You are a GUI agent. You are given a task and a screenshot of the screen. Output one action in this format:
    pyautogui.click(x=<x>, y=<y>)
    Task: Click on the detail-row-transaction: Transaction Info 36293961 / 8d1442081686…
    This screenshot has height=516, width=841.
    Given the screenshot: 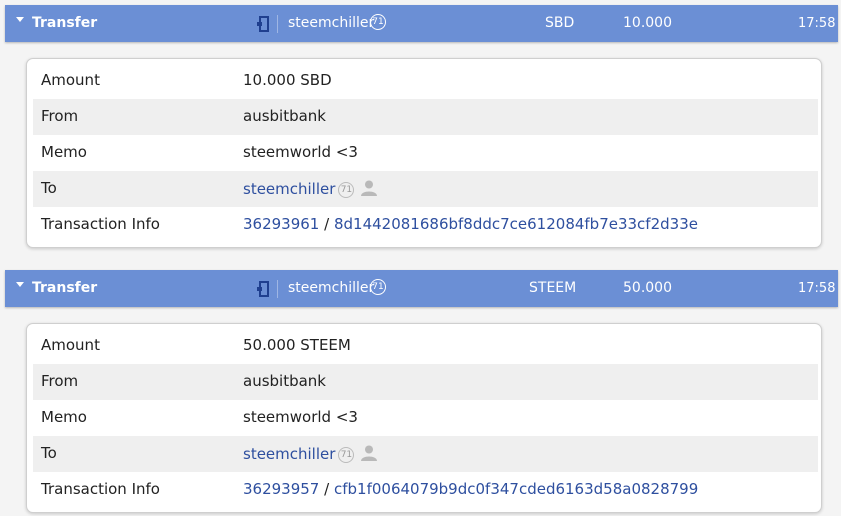 What is the action you would take?
    pyautogui.click(x=425, y=225)
    